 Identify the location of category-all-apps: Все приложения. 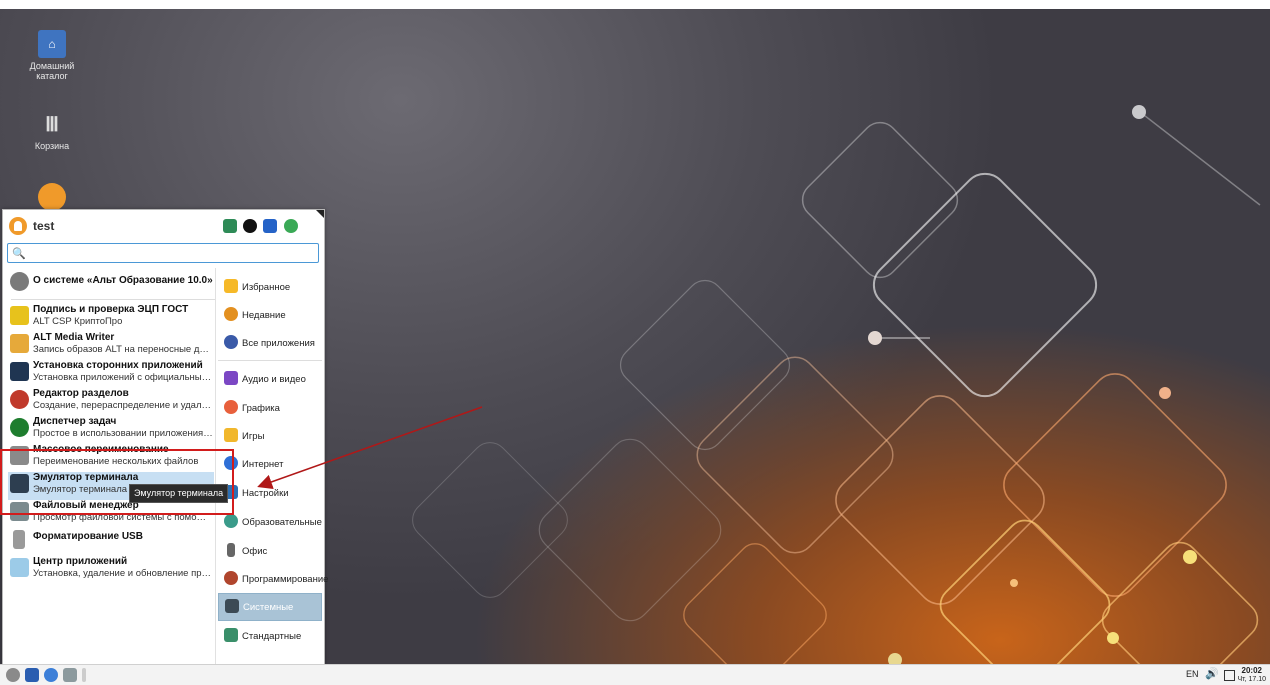
(270, 343).